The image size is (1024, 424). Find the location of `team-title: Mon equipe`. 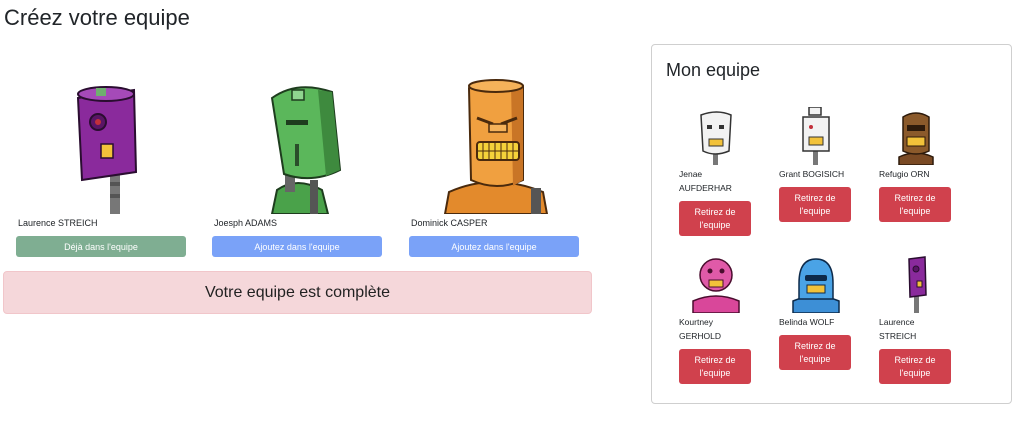

team-title: Mon equipe is located at coordinates (713, 70).